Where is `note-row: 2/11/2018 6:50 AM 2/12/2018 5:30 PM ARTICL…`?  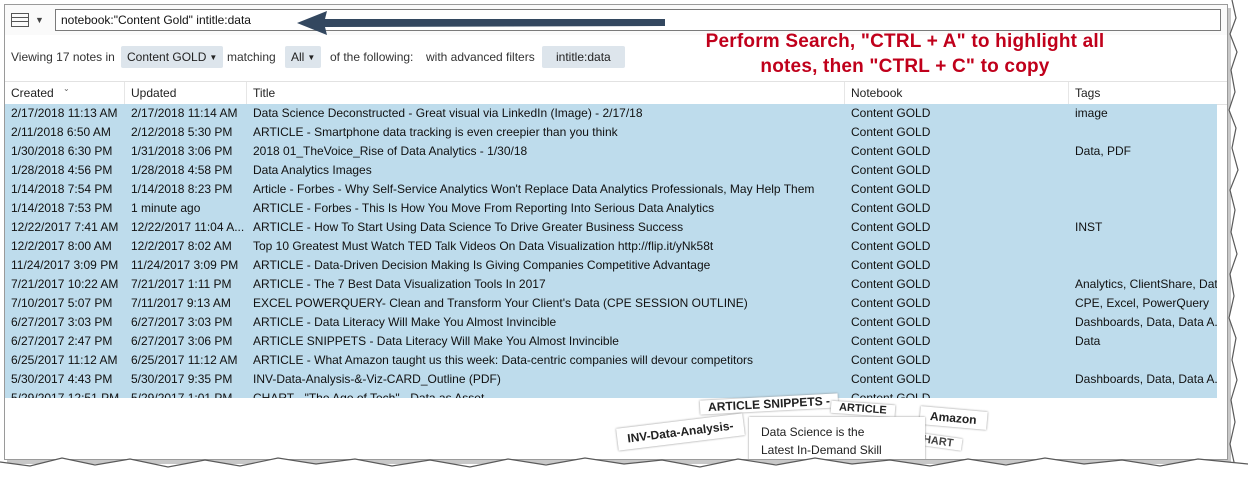
note-row: 2/11/2018 6:50 AM 2/12/2018 5:30 PM ARTICL… is located at coordinates (611, 133).